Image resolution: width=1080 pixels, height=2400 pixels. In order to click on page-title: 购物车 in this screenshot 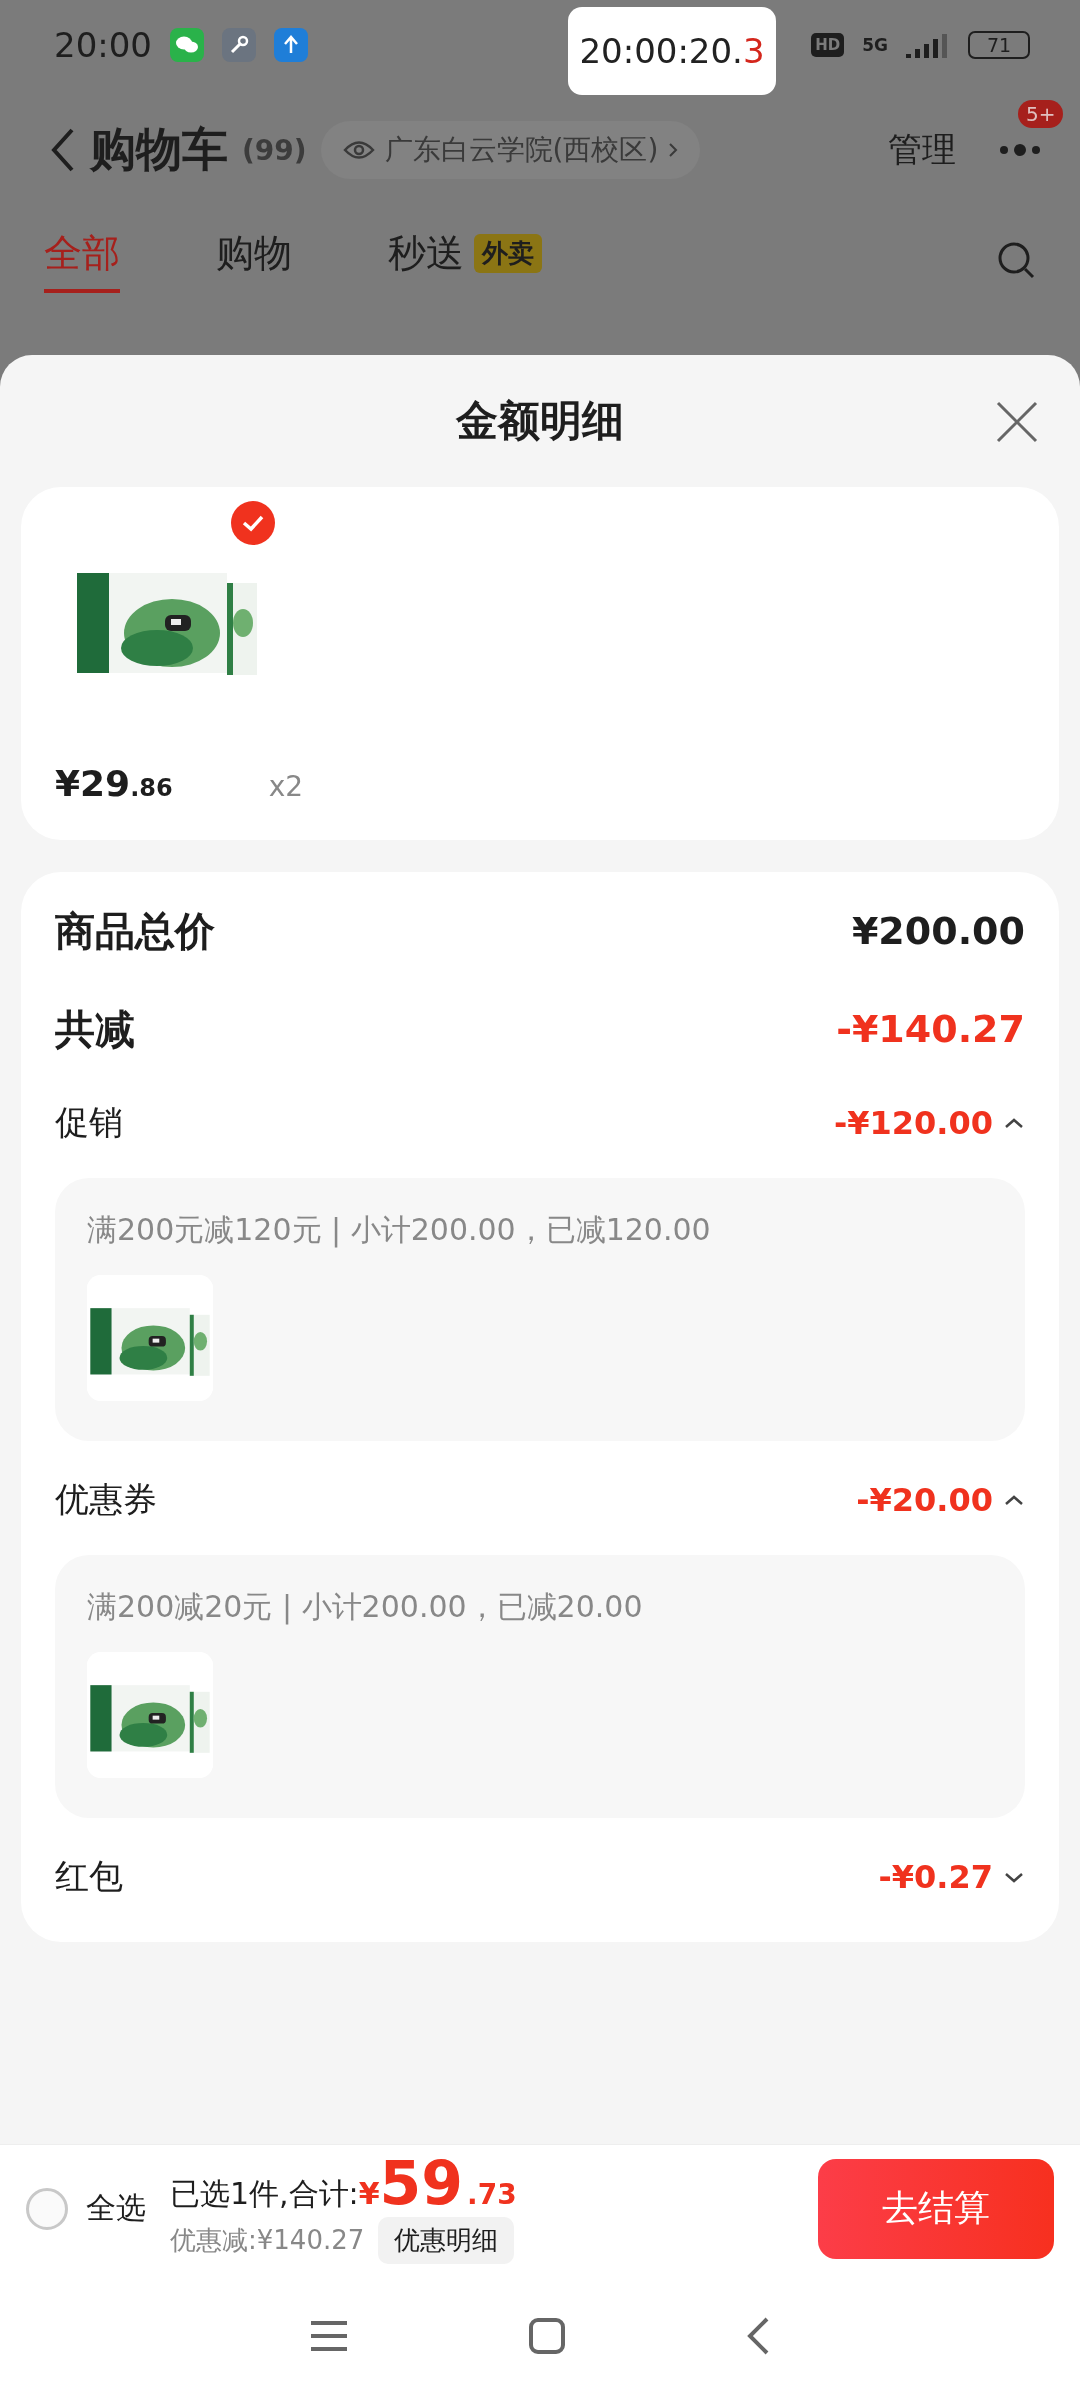, I will do `click(159, 149)`.